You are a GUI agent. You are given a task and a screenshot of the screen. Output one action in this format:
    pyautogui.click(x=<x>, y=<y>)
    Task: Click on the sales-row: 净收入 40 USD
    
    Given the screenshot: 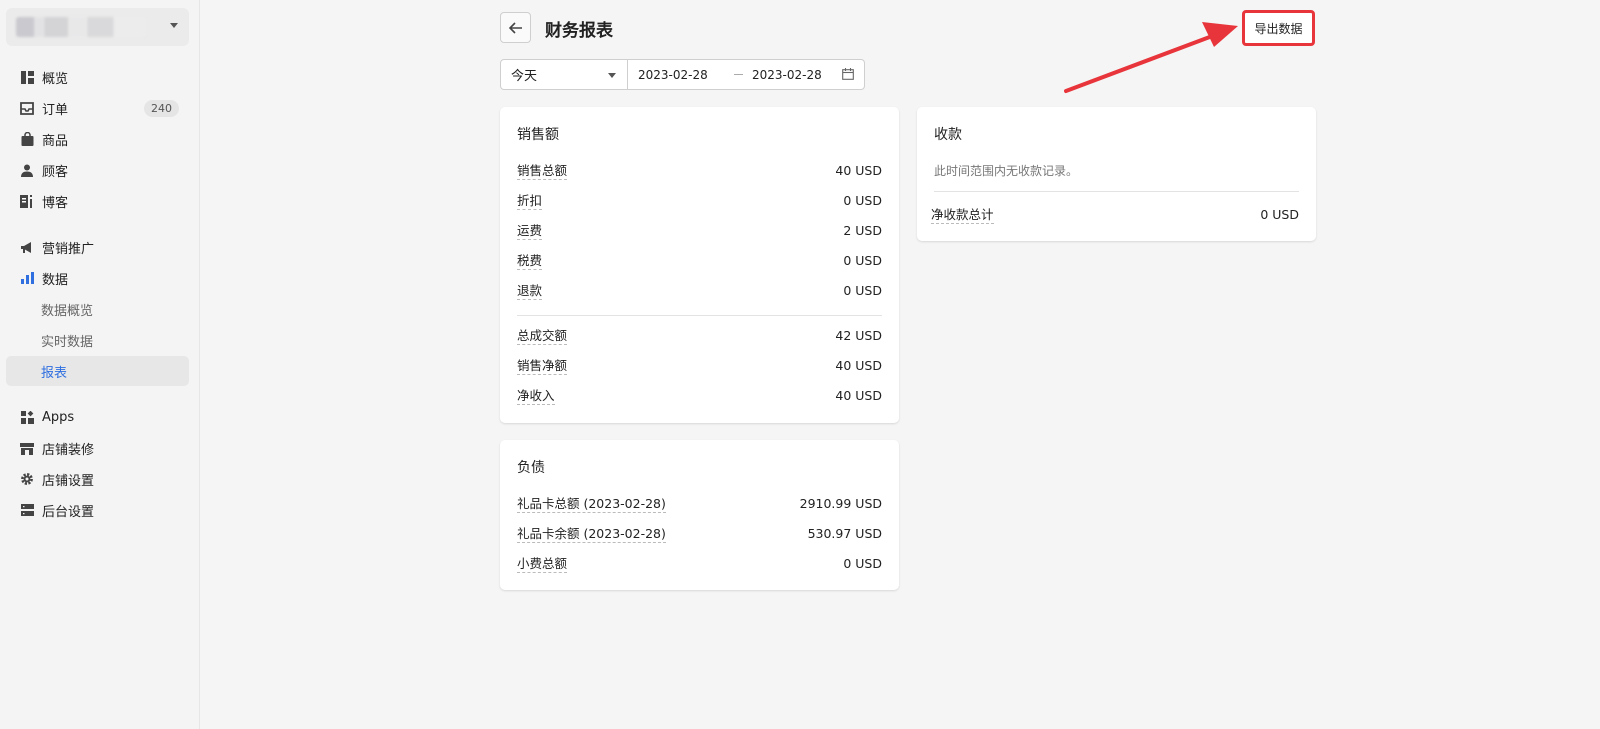 What is the action you would take?
    pyautogui.click(x=699, y=397)
    